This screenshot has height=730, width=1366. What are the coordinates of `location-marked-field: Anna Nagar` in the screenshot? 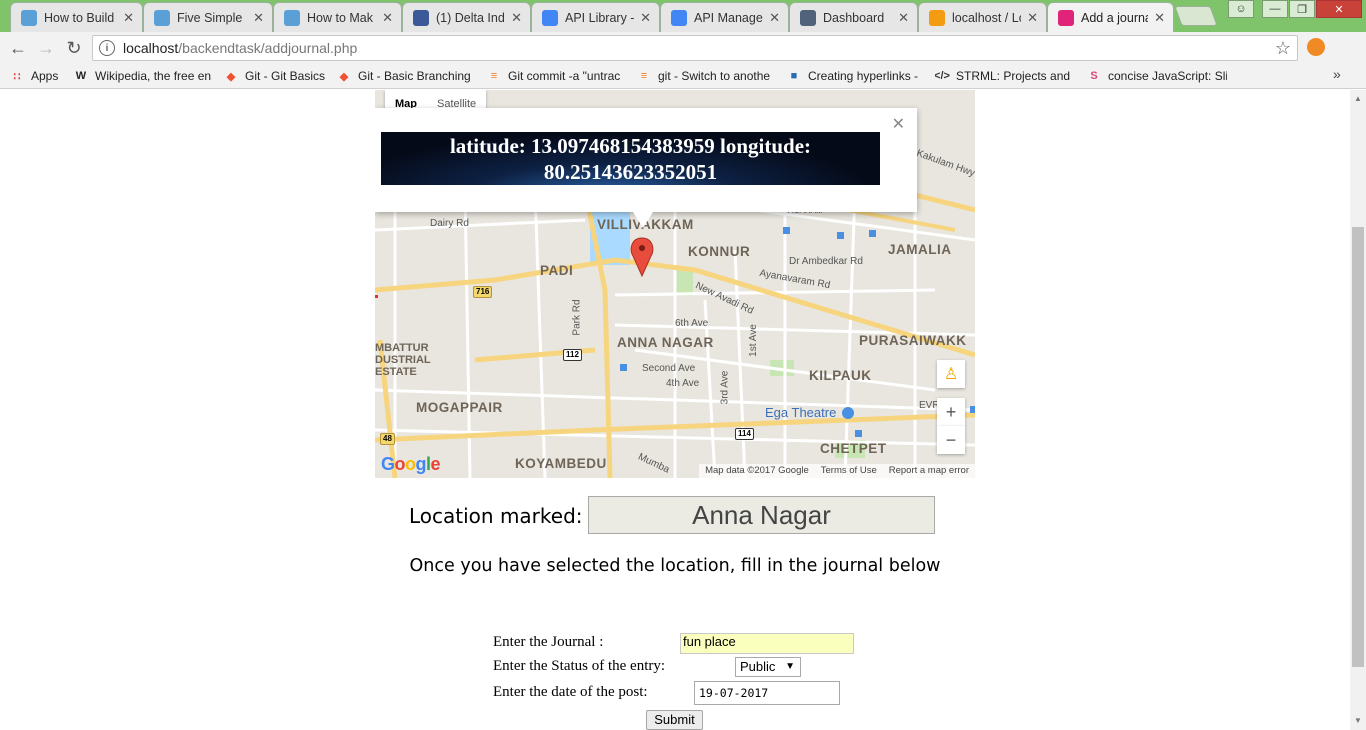 It's located at (761, 515).